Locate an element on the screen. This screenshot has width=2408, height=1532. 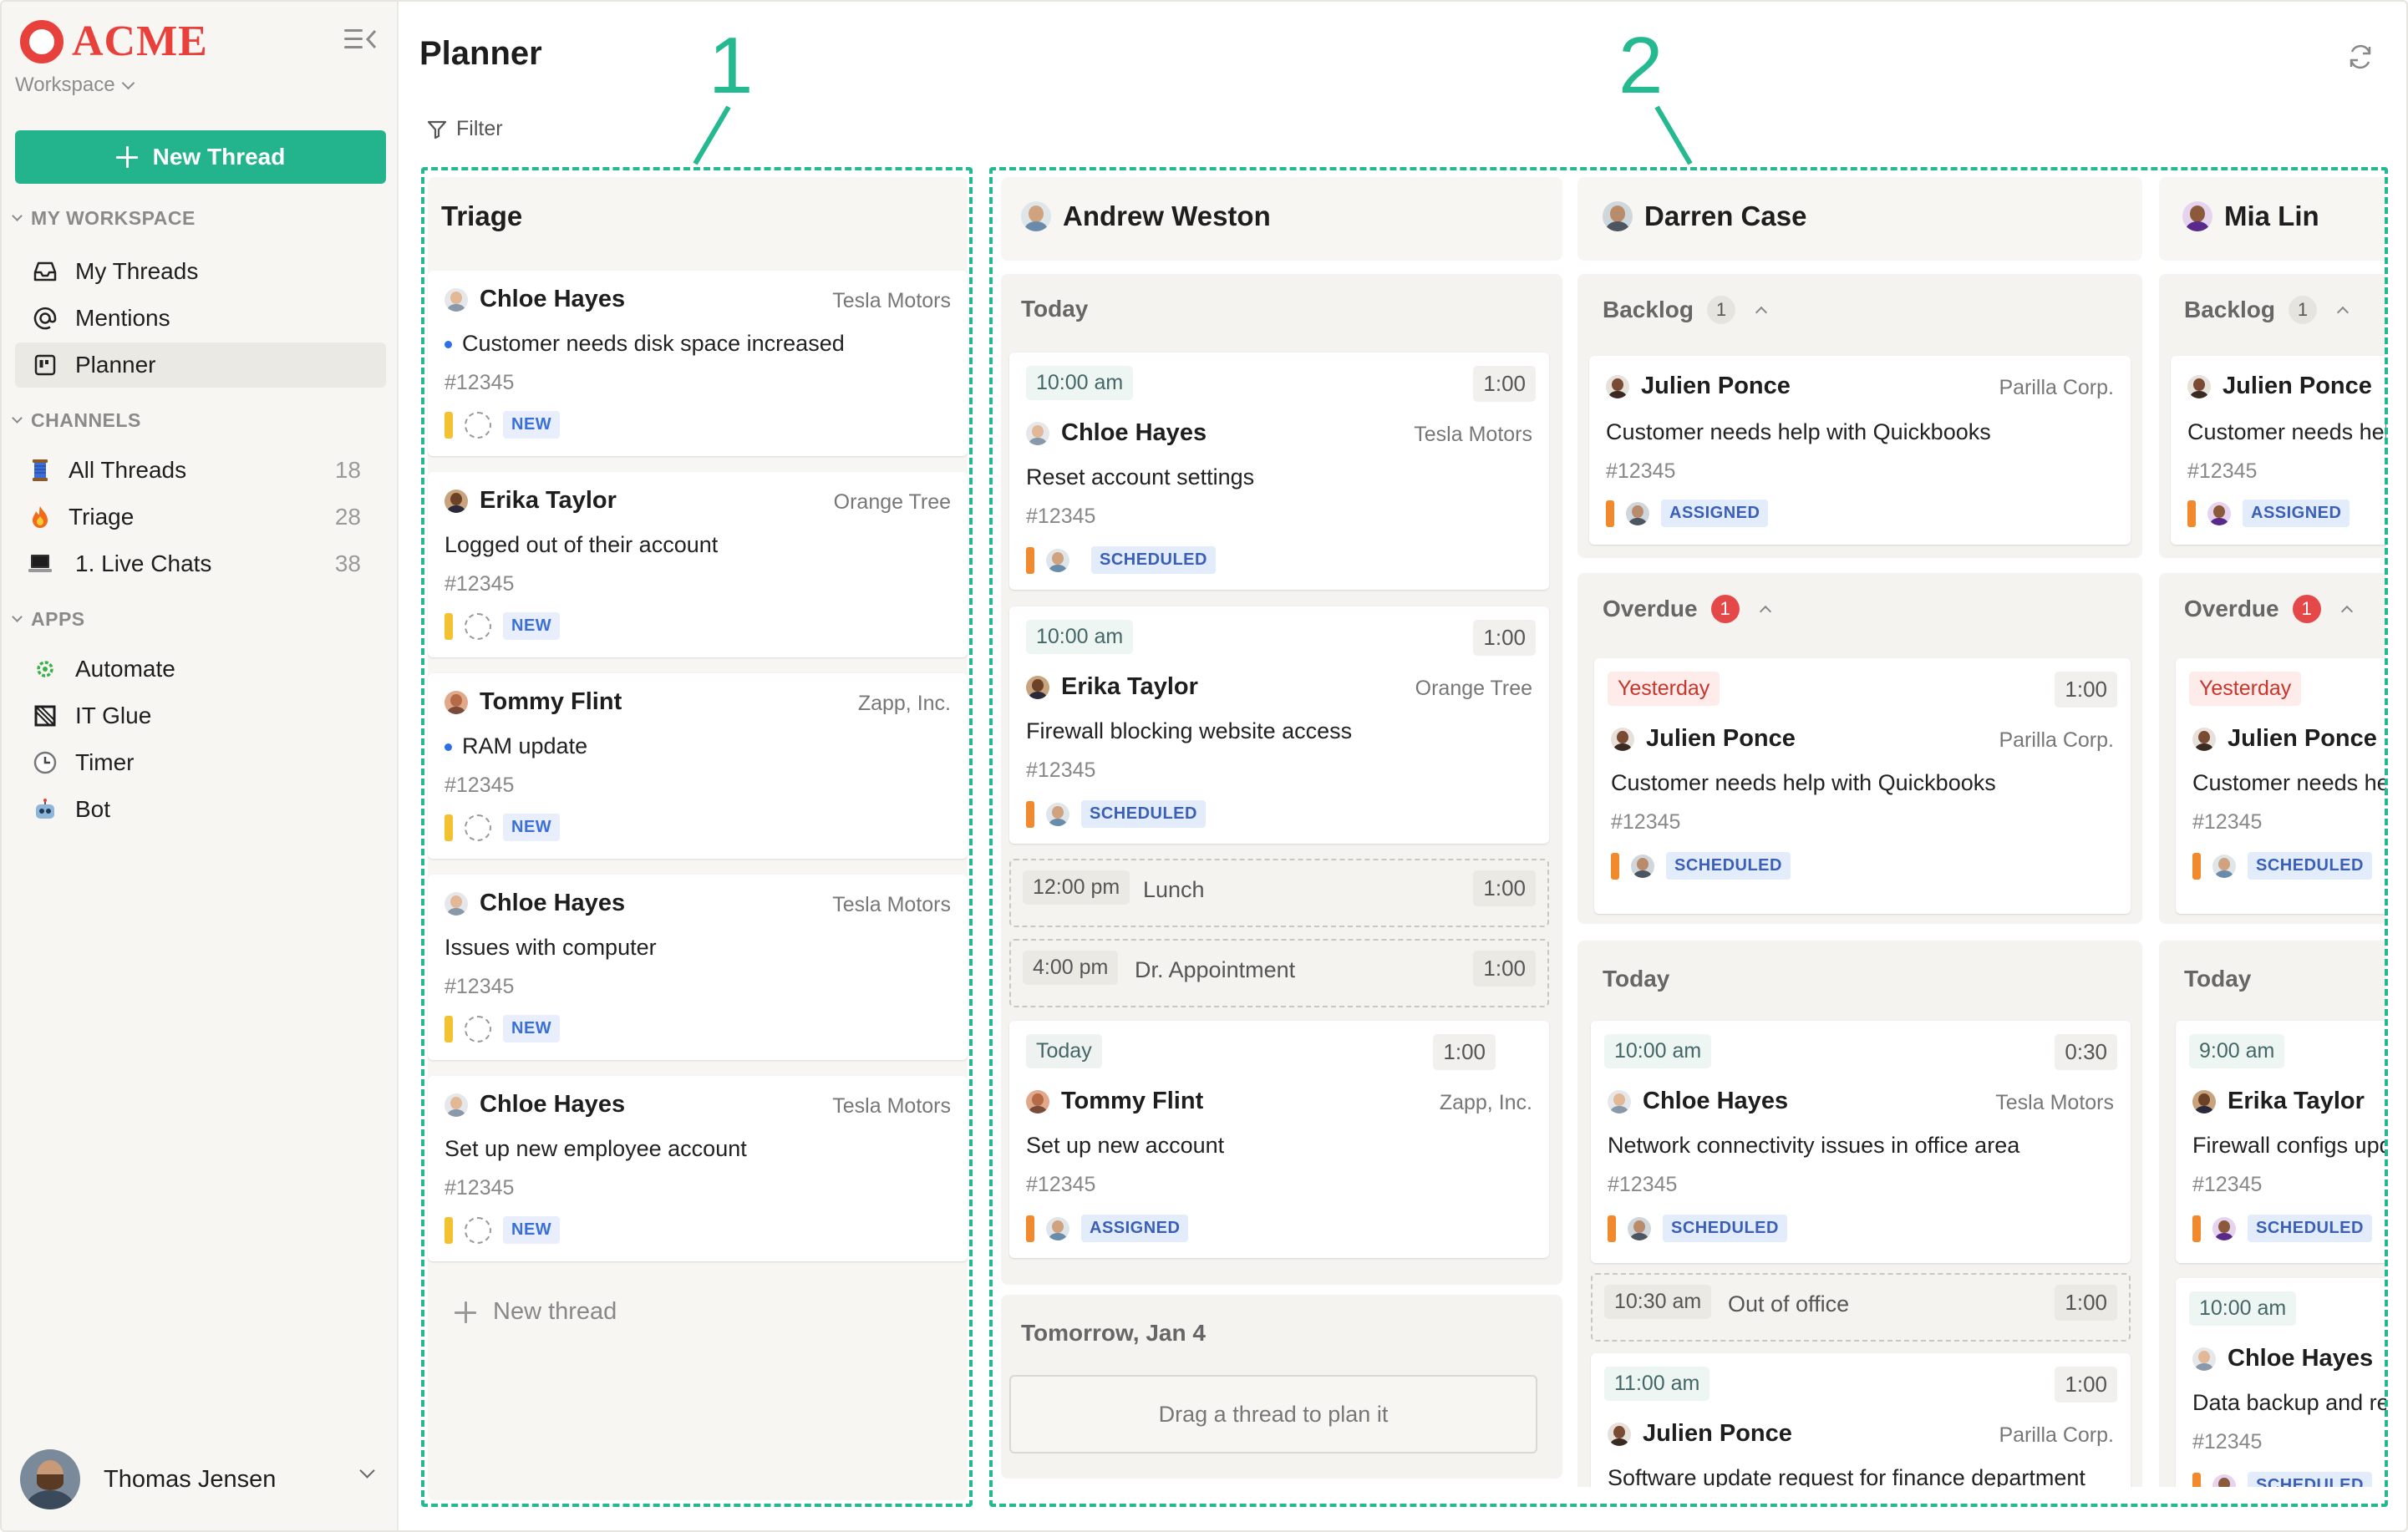
workspace-switcher: Workspace is located at coordinates (75, 85).